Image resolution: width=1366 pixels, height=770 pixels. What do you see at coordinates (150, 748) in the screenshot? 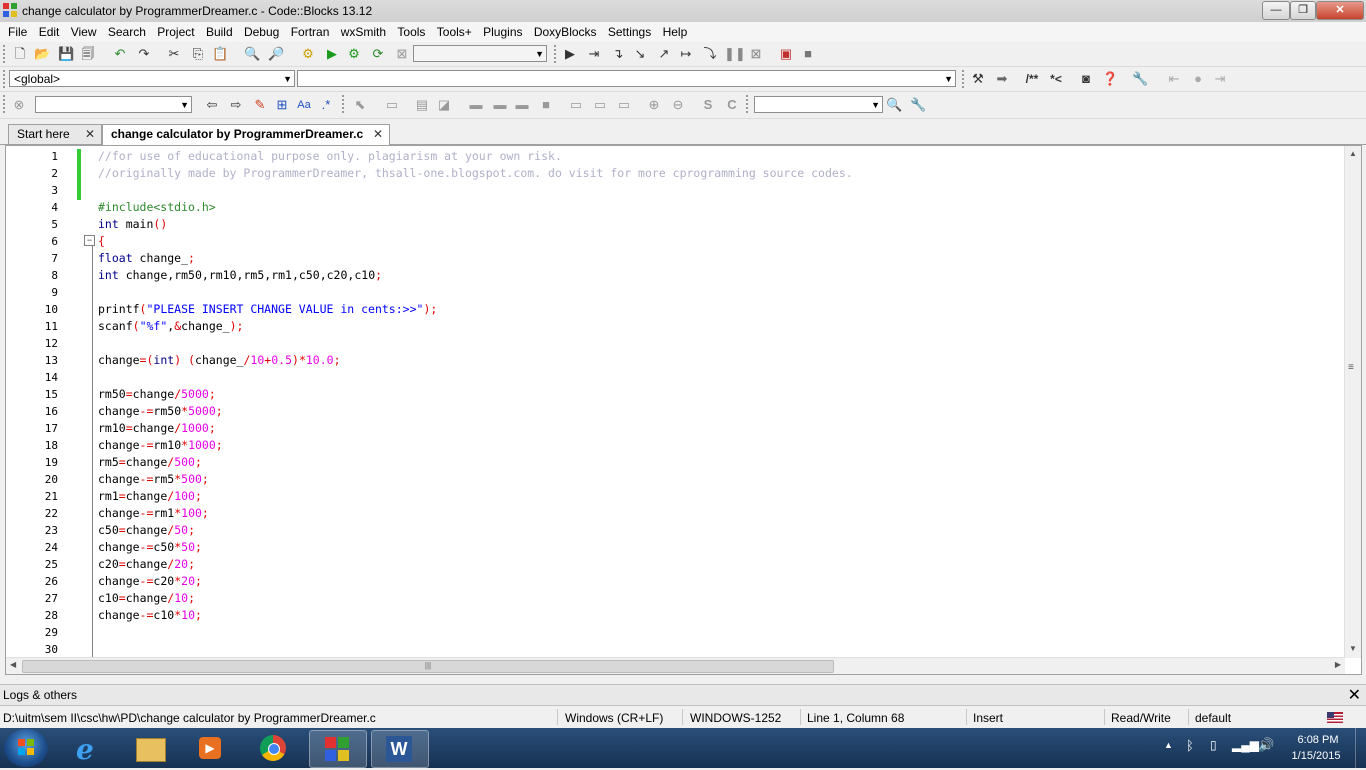
I see `taskbar-file-explorer` at bounding box center [150, 748].